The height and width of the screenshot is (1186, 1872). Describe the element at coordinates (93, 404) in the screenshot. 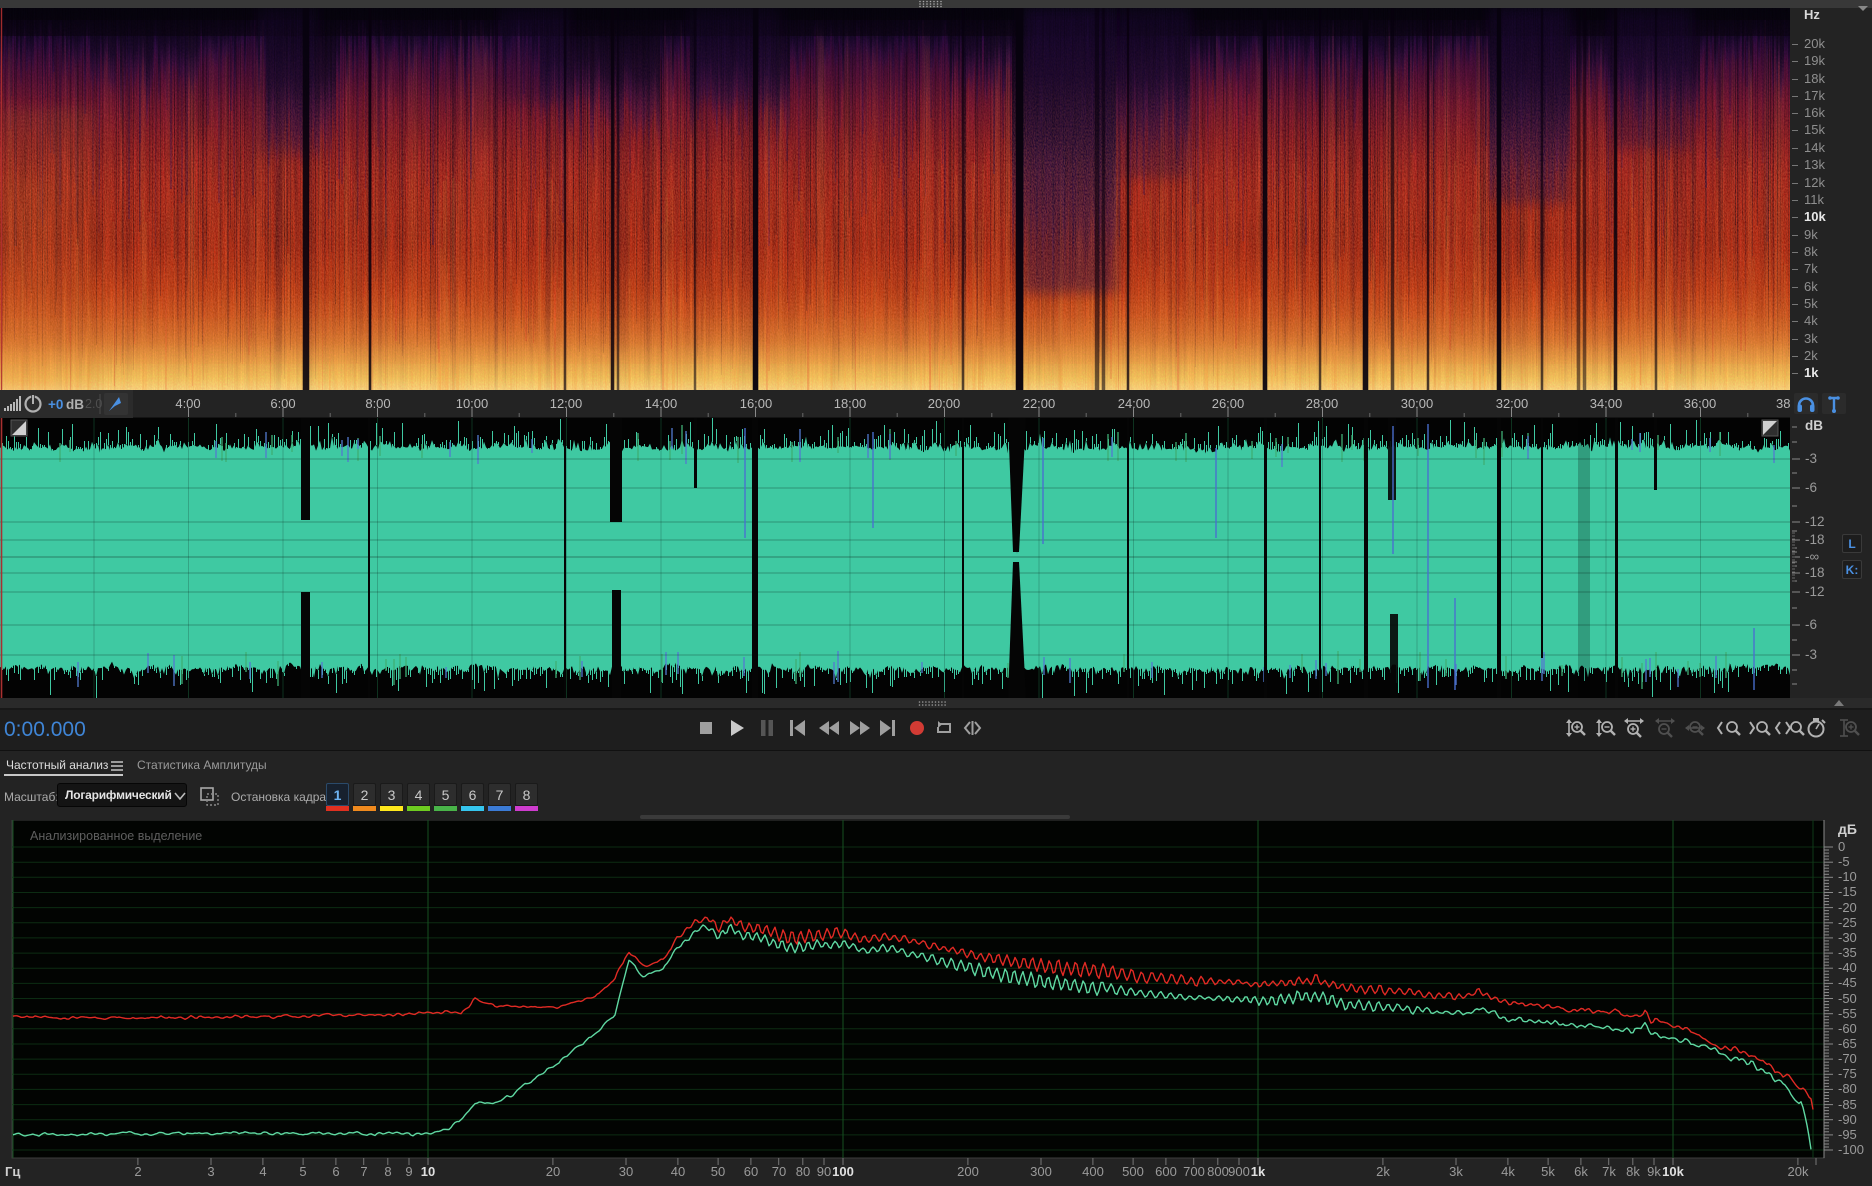

I see `svg-text: 2.0` at that location.